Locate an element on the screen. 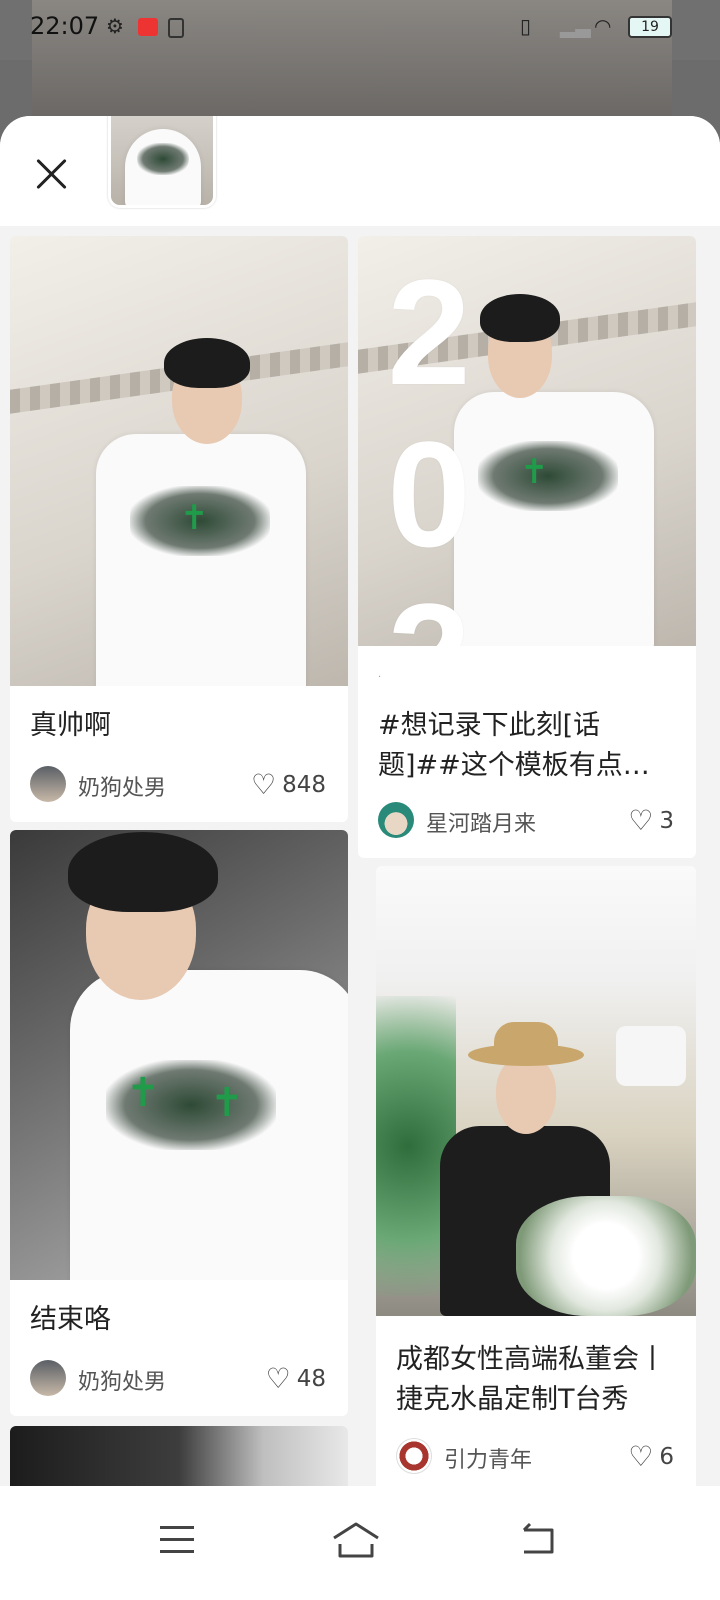 The width and height of the screenshot is (720, 1600). menu-icon is located at coordinates (178, 1542).